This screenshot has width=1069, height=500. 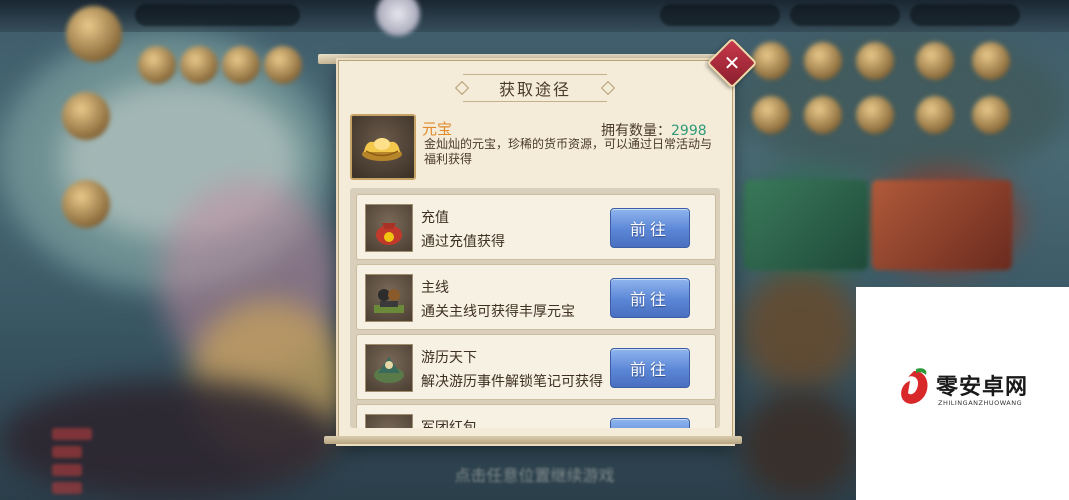 I want to click on money-bag-icon, so click(x=389, y=228).